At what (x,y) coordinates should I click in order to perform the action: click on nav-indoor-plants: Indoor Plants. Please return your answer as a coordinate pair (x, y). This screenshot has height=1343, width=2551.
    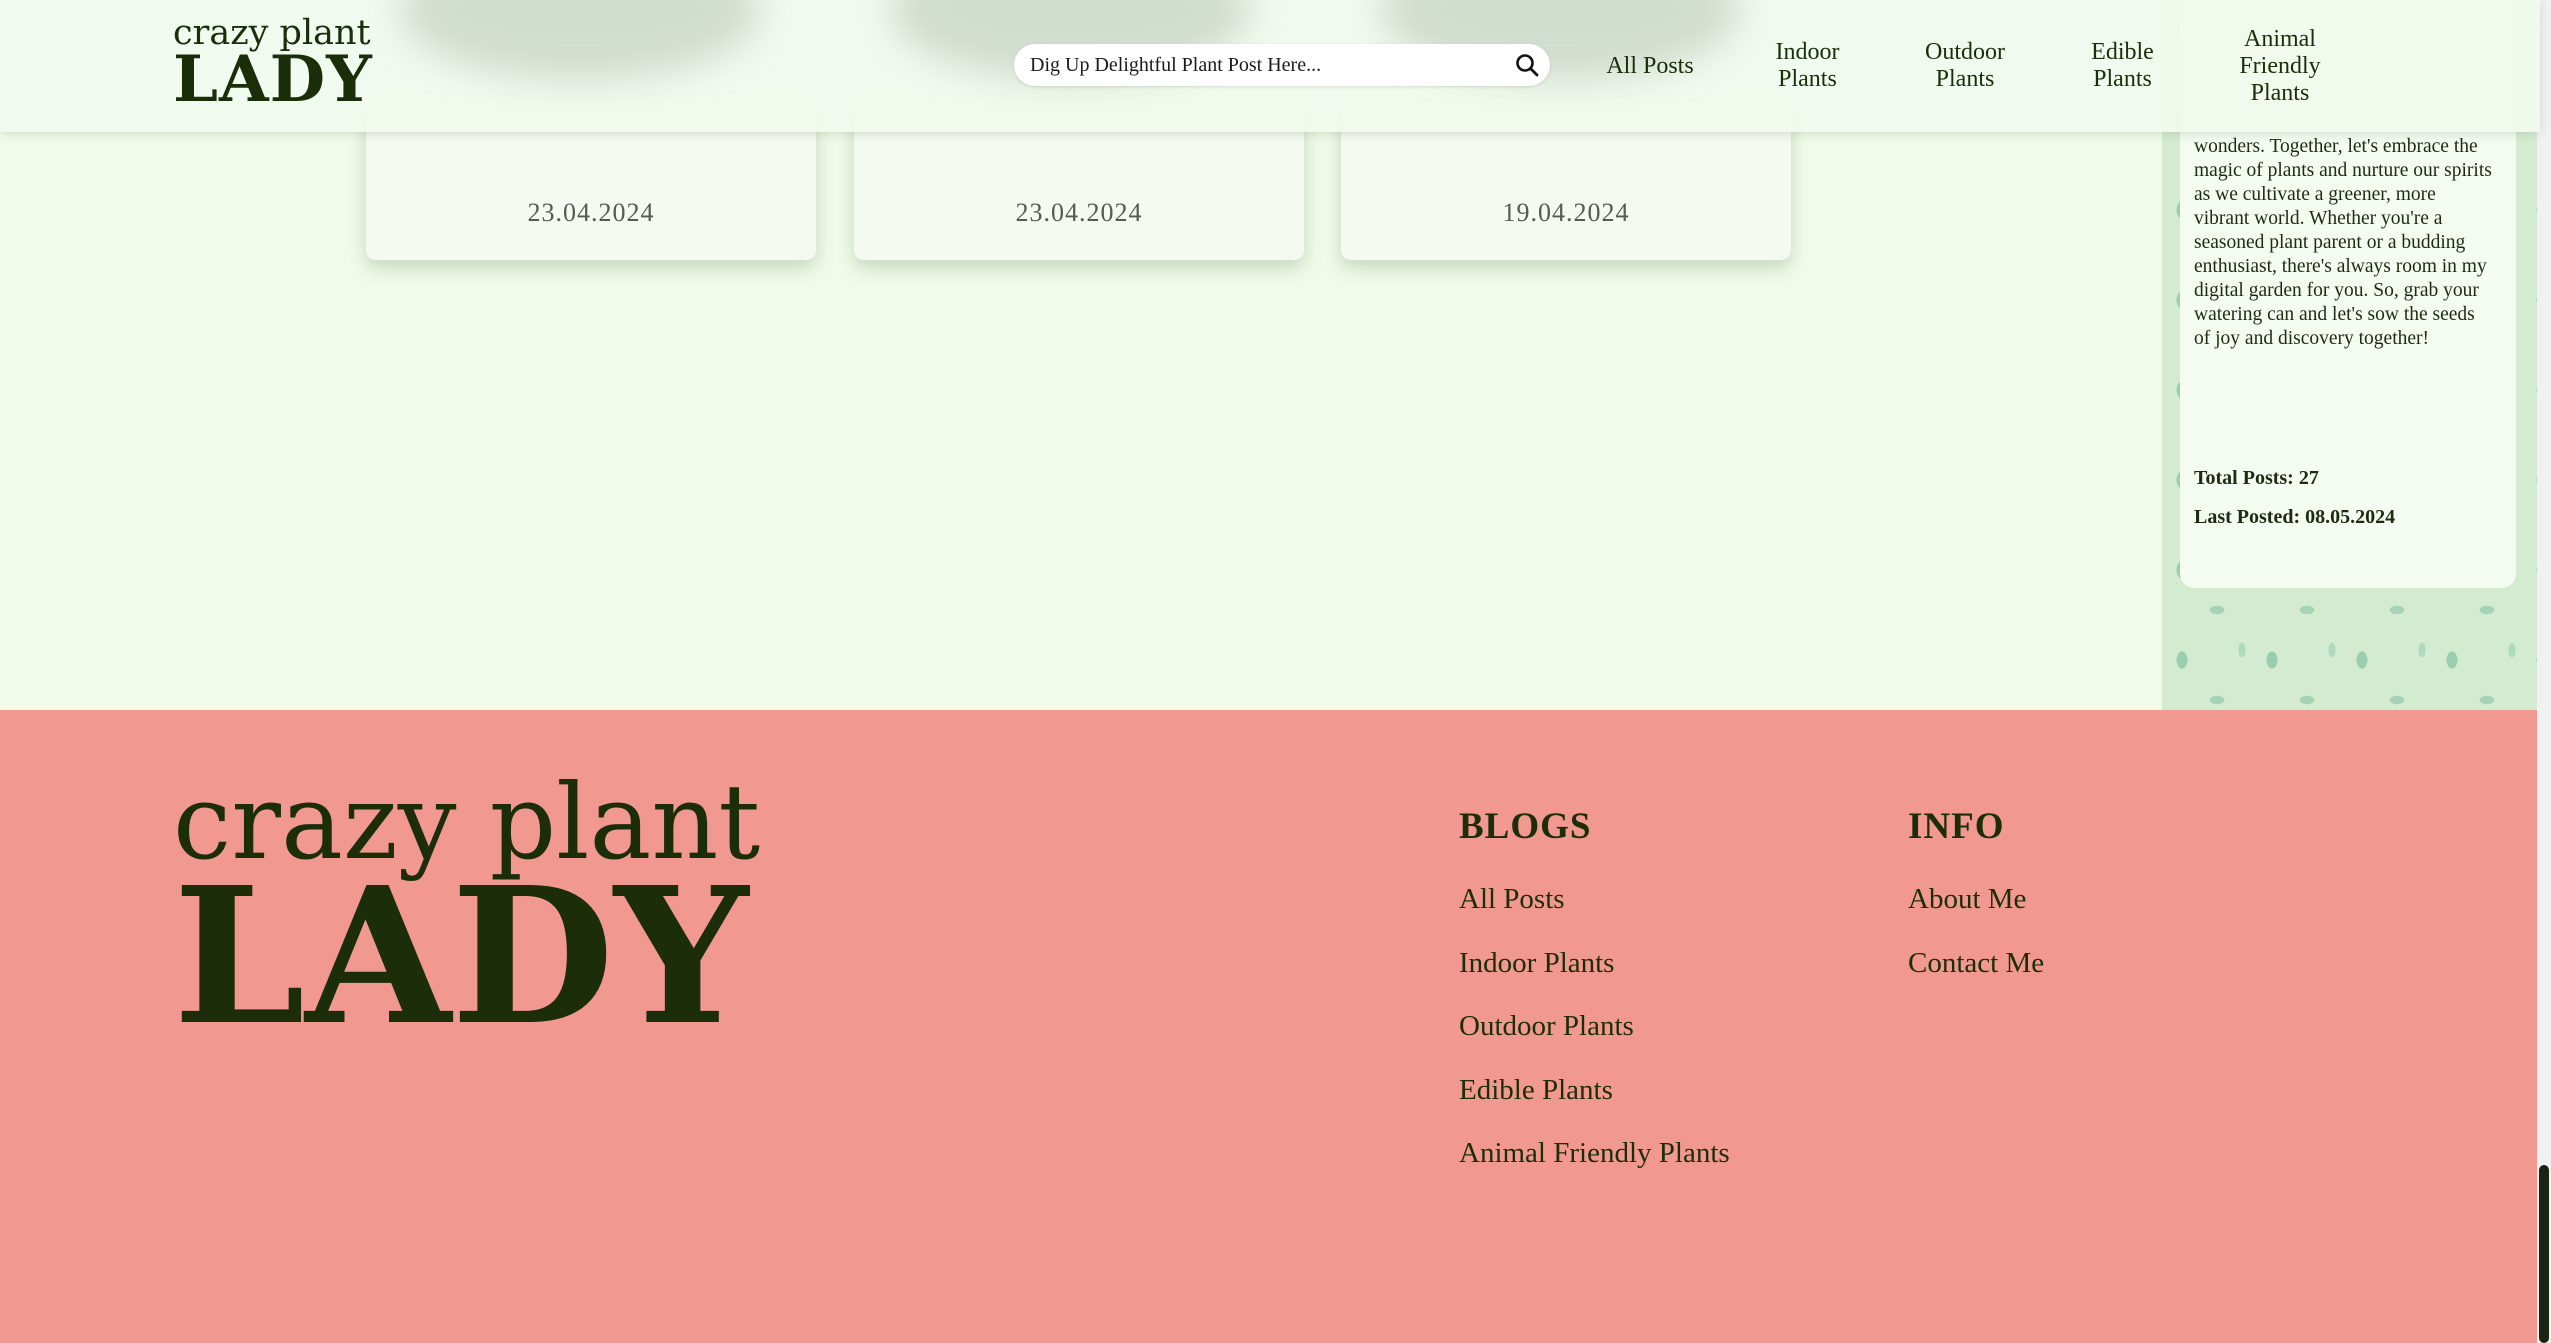
    Looking at the image, I should click on (1807, 66).